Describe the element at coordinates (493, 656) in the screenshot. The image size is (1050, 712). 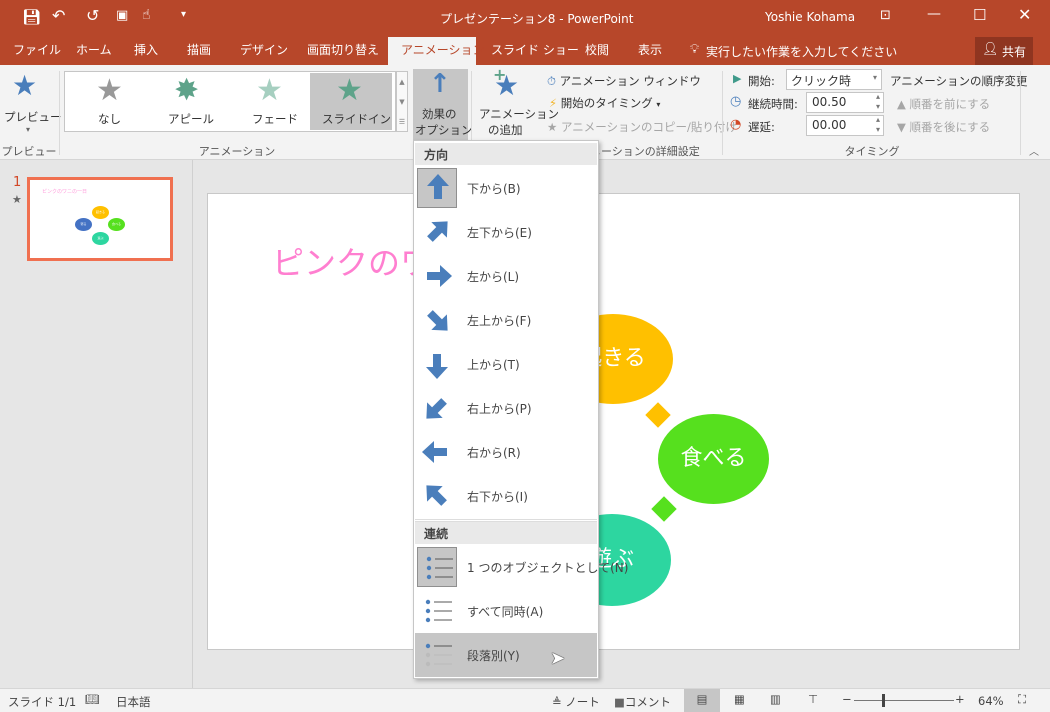
I see `menu-item-label: 段落別(Y)` at that location.